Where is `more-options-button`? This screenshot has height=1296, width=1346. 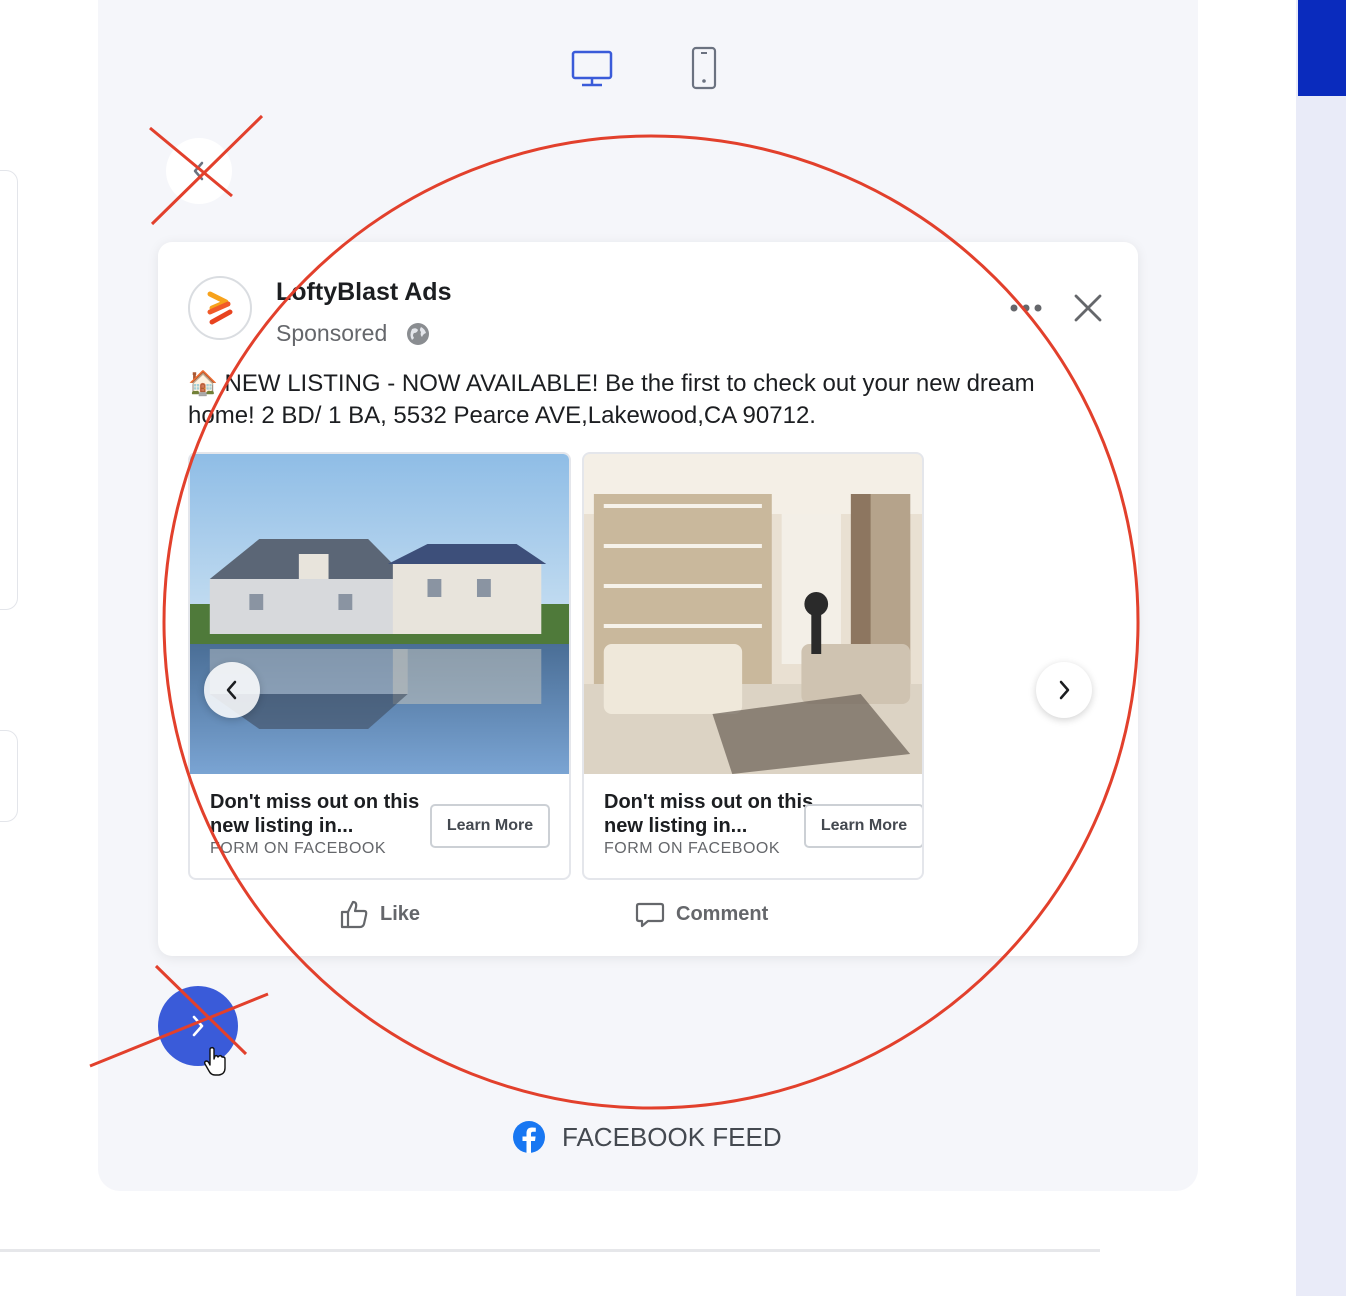 more-options-button is located at coordinates (1026, 308).